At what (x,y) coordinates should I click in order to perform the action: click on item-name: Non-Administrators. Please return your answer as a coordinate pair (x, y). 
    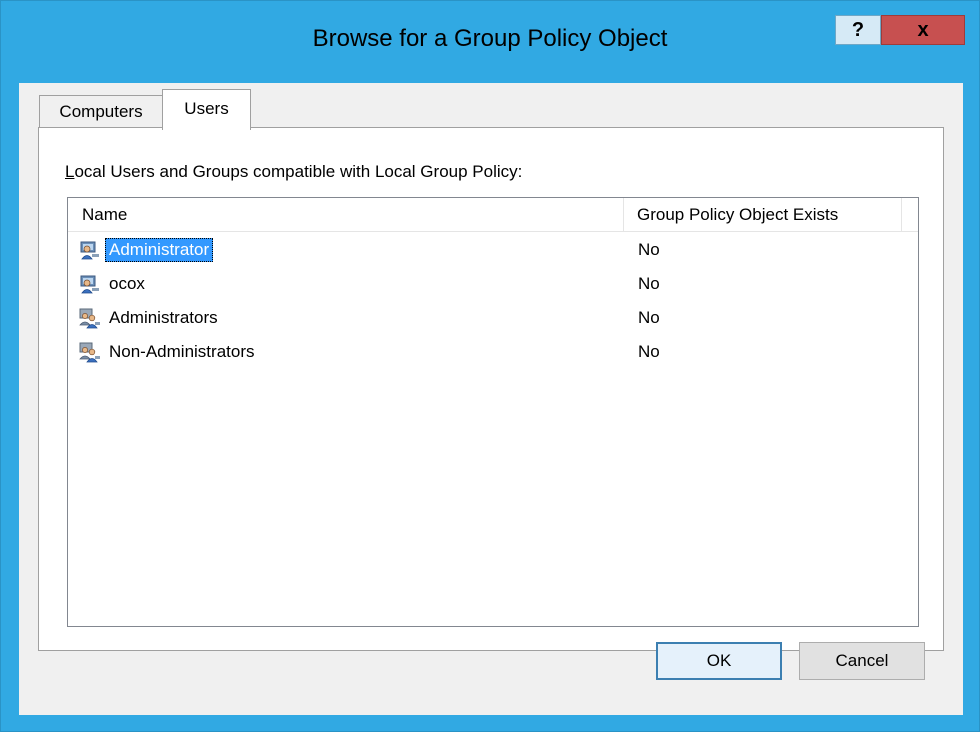
    Looking at the image, I should click on (182, 351).